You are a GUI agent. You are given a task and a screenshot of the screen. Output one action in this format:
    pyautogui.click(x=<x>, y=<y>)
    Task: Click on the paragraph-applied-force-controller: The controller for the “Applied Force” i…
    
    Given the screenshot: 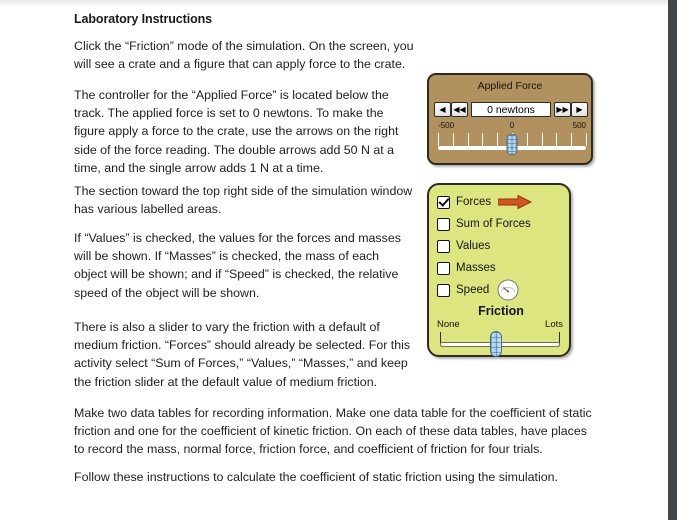 What is the action you would take?
    pyautogui.click(x=236, y=131)
    